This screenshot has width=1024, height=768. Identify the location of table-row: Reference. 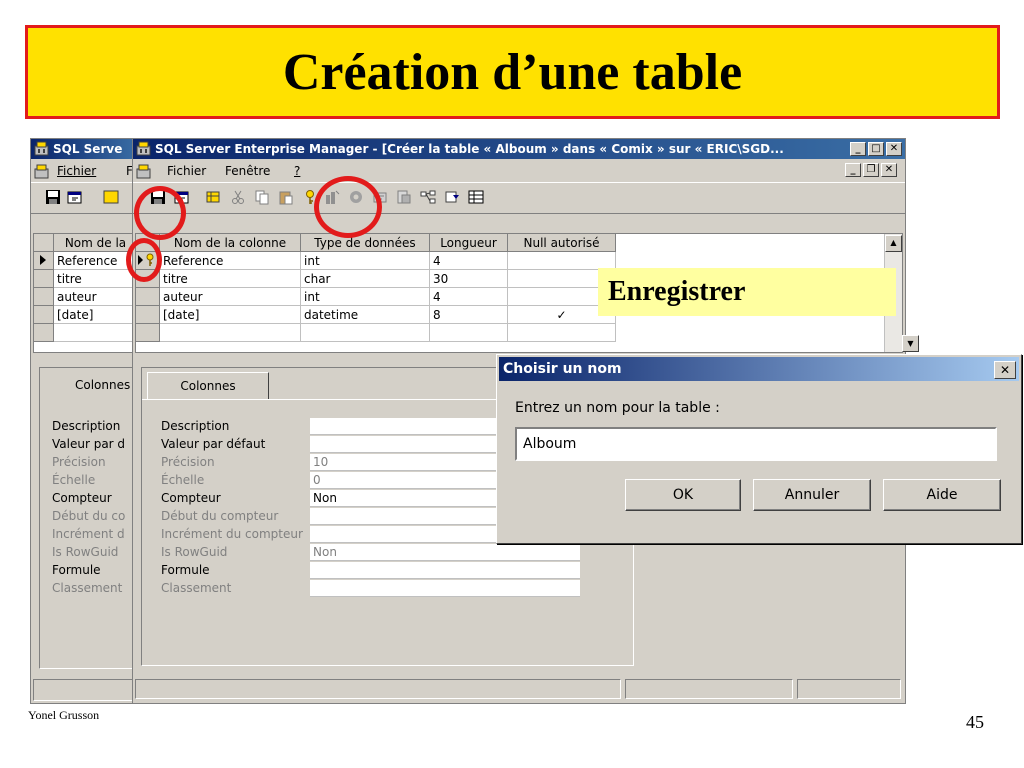
(96, 261).